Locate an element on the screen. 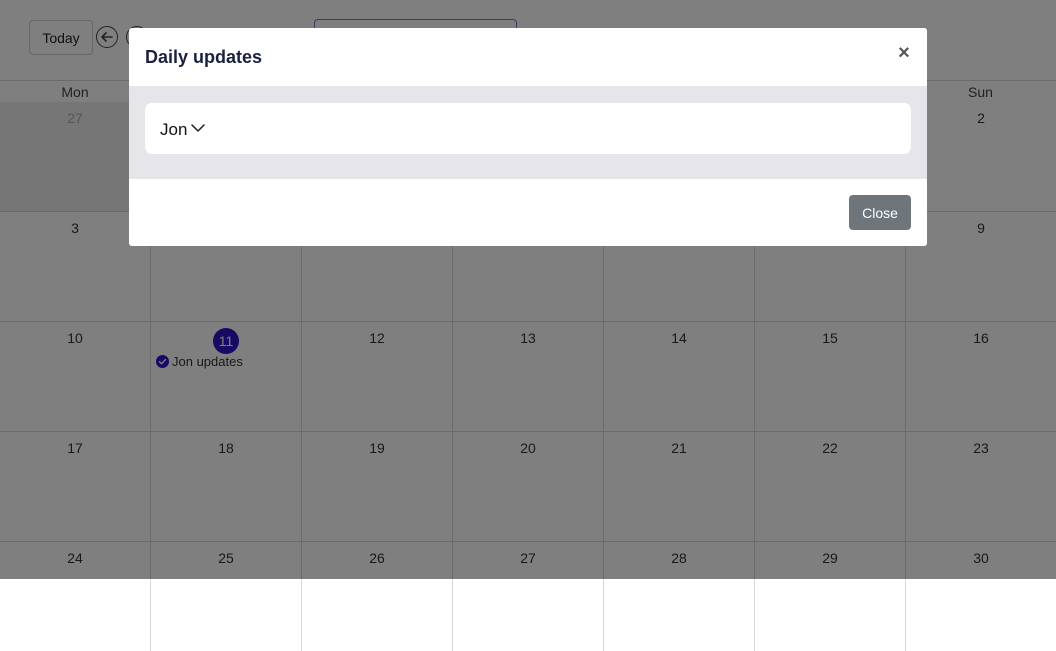 This screenshot has width=1056, height=651. chevron-down-icon is located at coordinates (198, 128).